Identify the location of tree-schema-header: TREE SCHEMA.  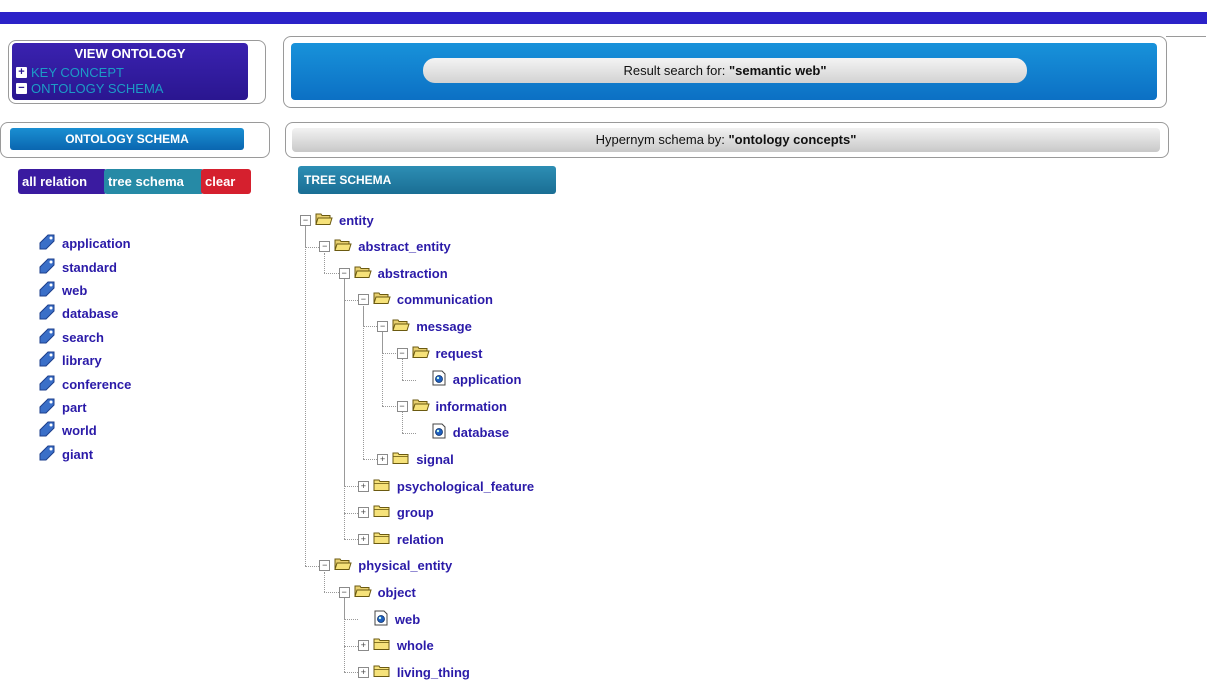
(427, 180).